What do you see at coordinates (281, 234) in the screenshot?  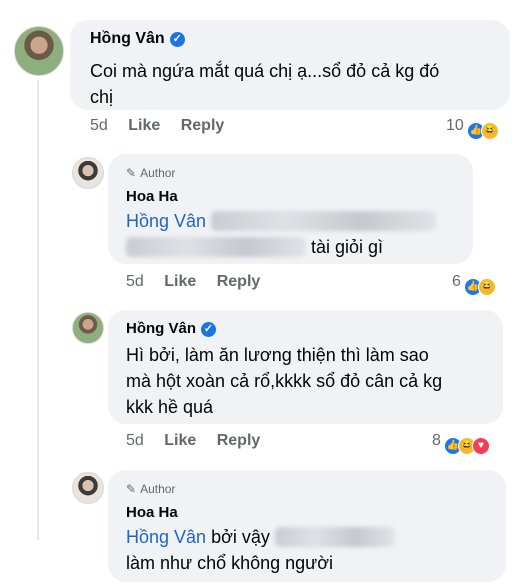 I see `comment-text: Hồng Vân tài giỏi gì` at bounding box center [281, 234].